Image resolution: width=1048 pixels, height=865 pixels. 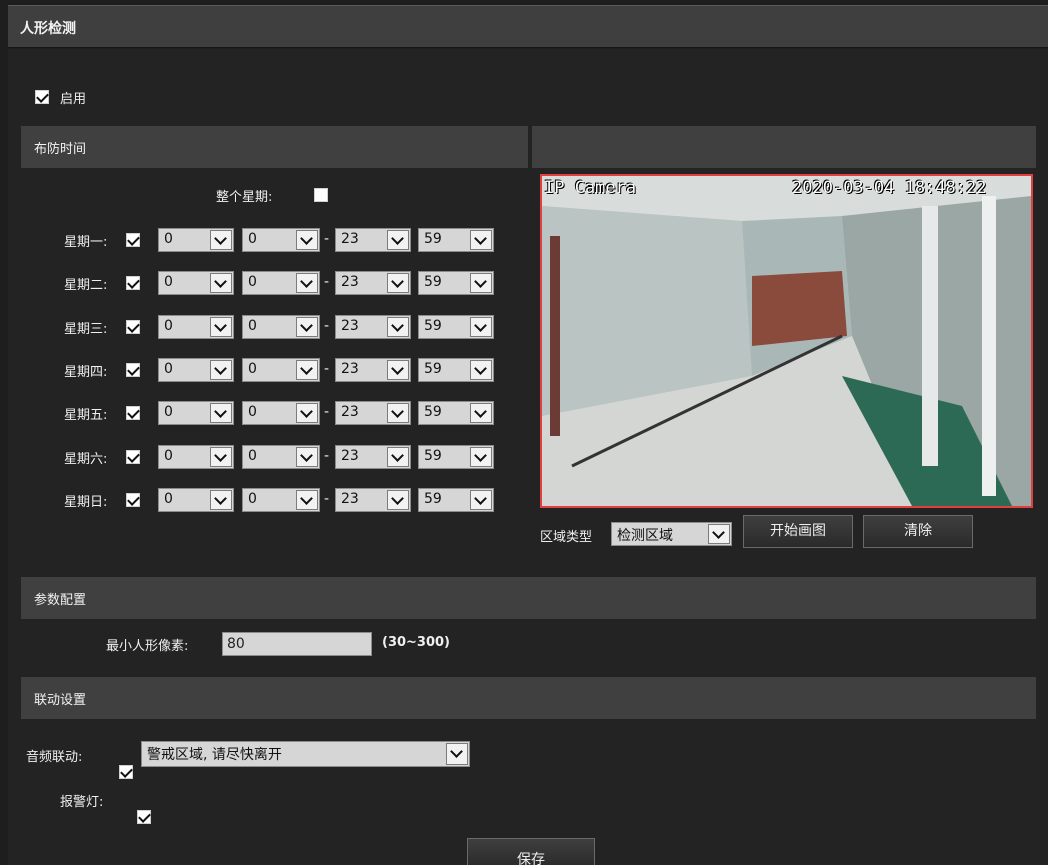 I want to click on audio-linkage-checkbox, so click(x=126, y=772).